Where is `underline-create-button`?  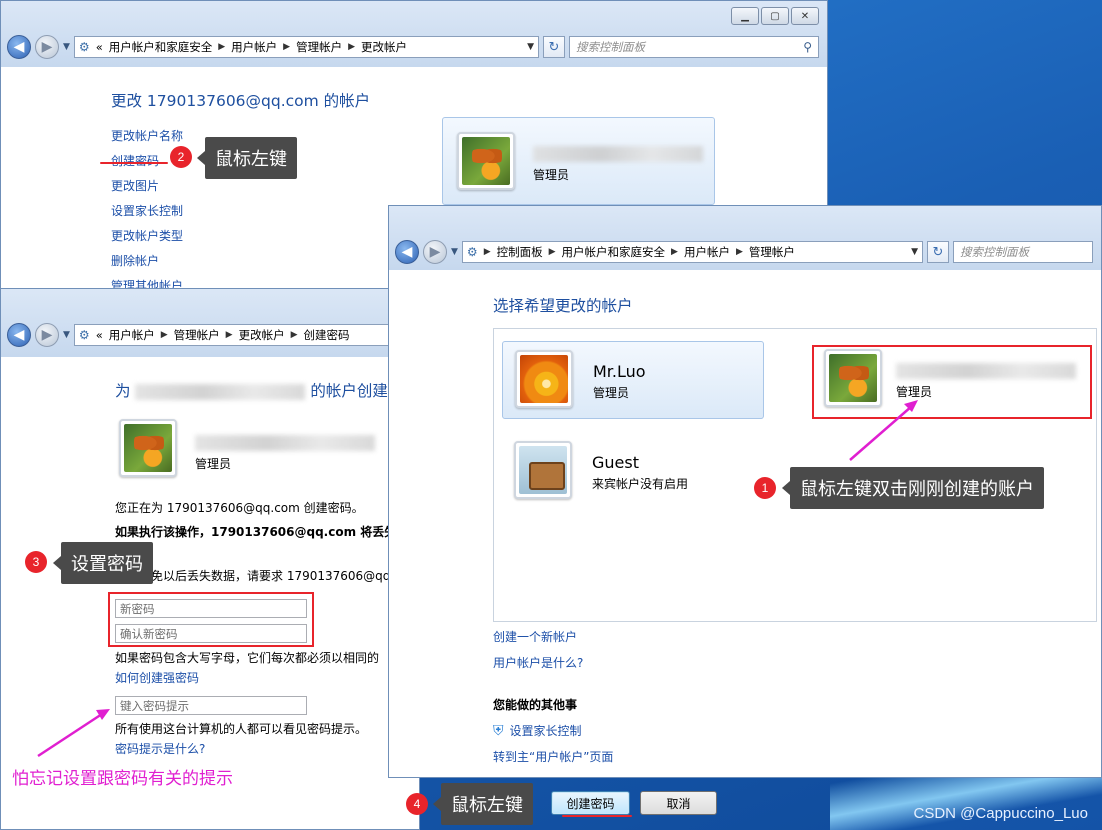 underline-create-button is located at coordinates (597, 816).